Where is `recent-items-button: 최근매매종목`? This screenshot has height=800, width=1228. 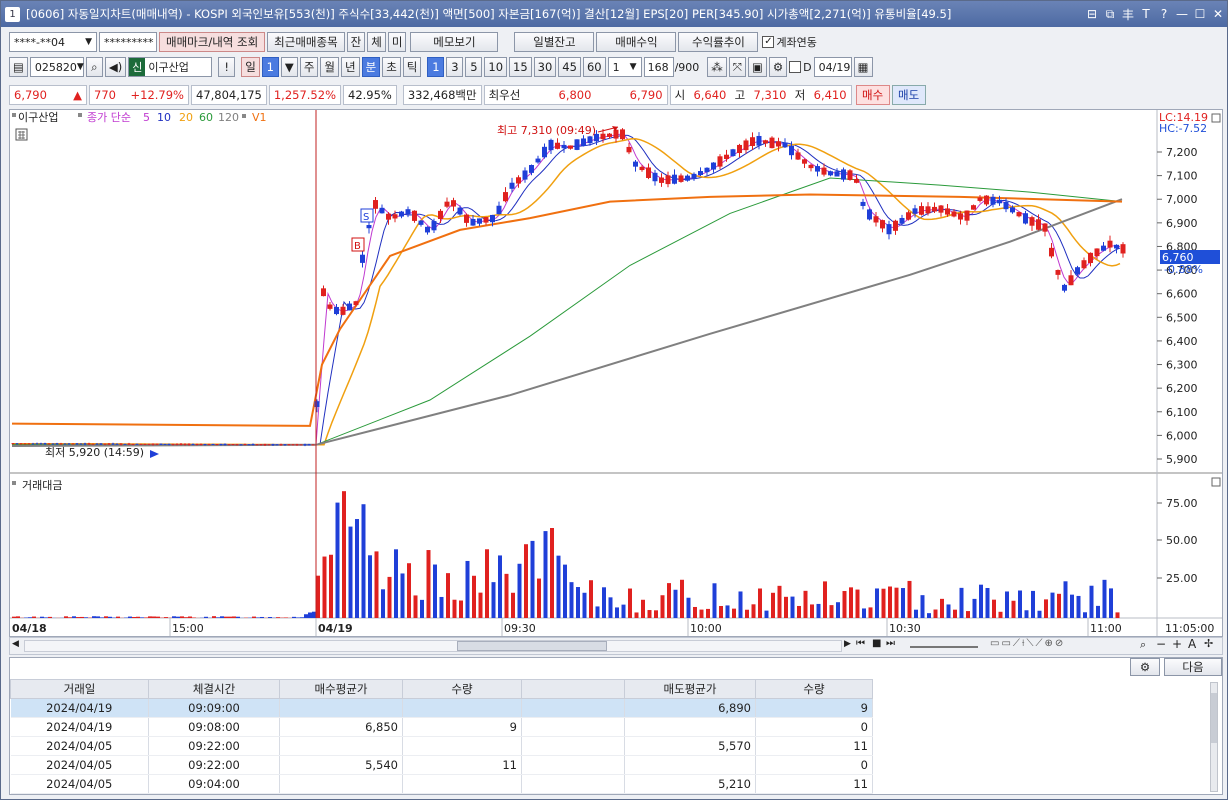
recent-items-button: 최근매매종목 is located at coordinates (306, 42).